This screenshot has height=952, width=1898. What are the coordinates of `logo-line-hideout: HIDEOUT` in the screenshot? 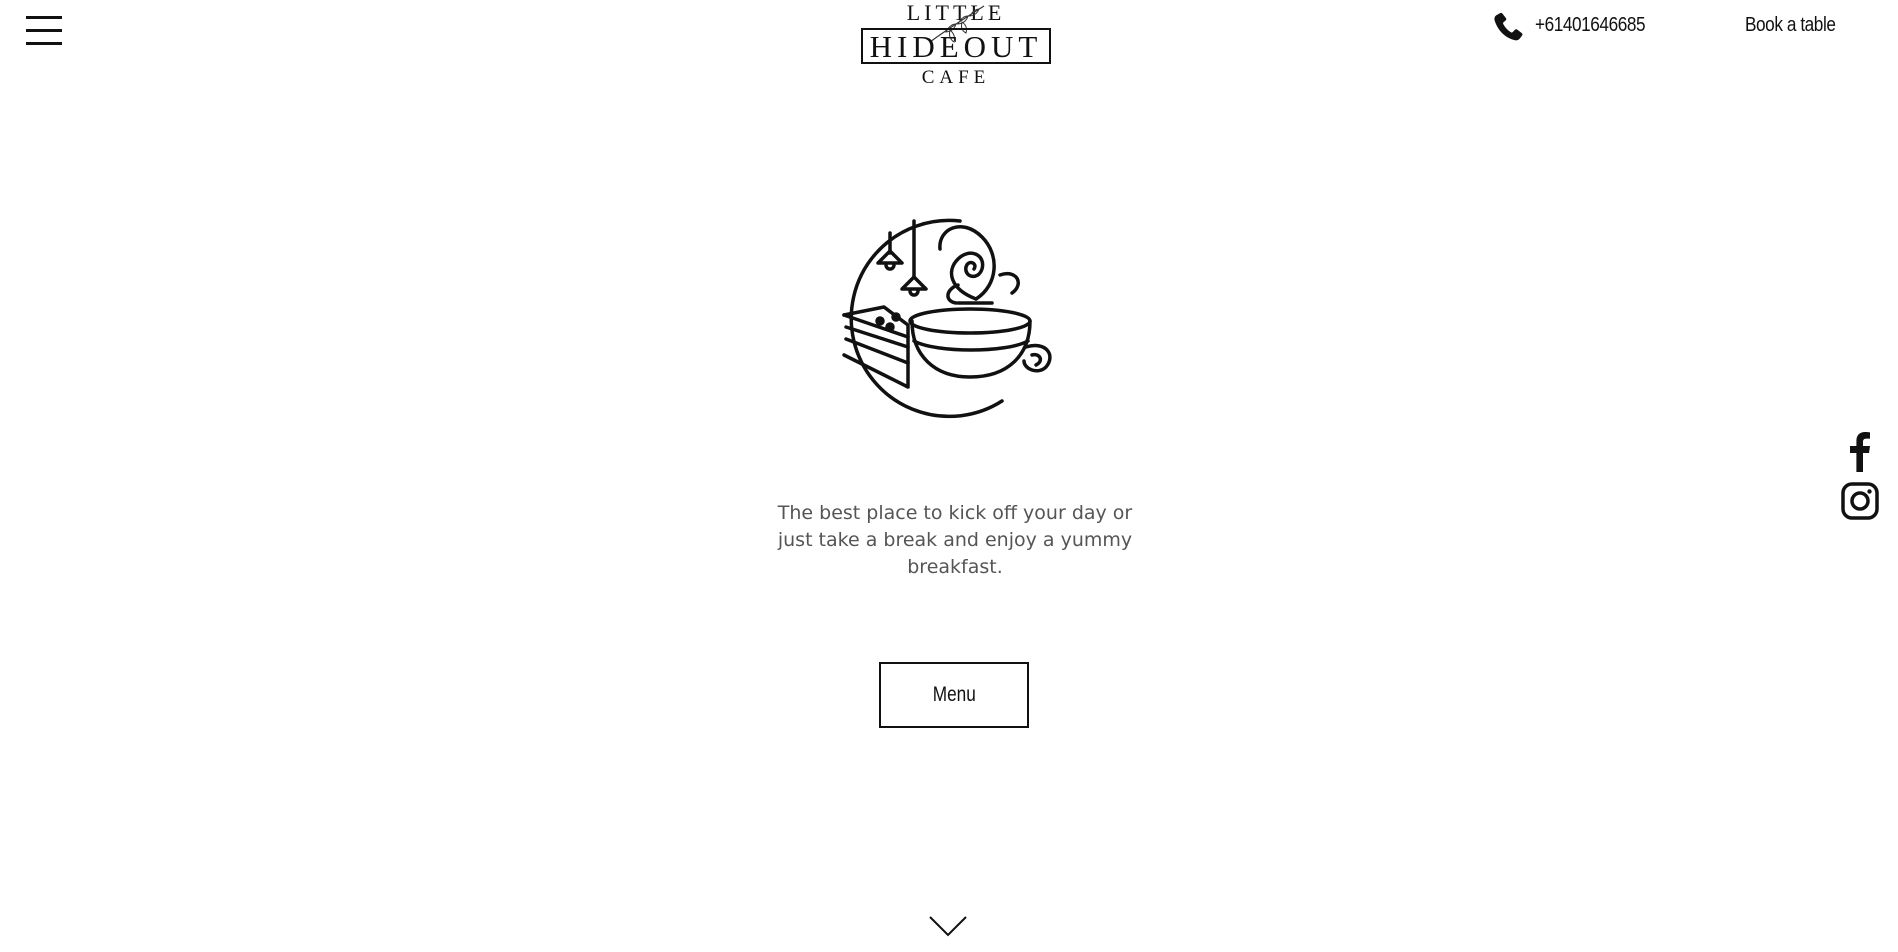 It's located at (956, 46).